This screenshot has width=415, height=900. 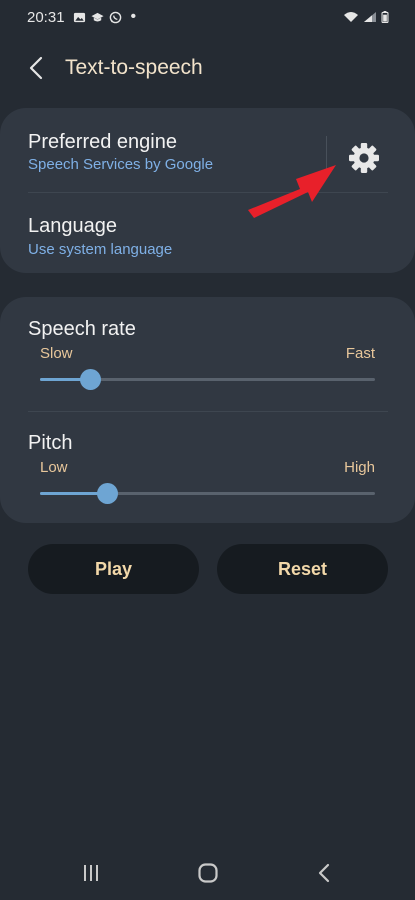 I want to click on home-icon, so click(x=208, y=873).